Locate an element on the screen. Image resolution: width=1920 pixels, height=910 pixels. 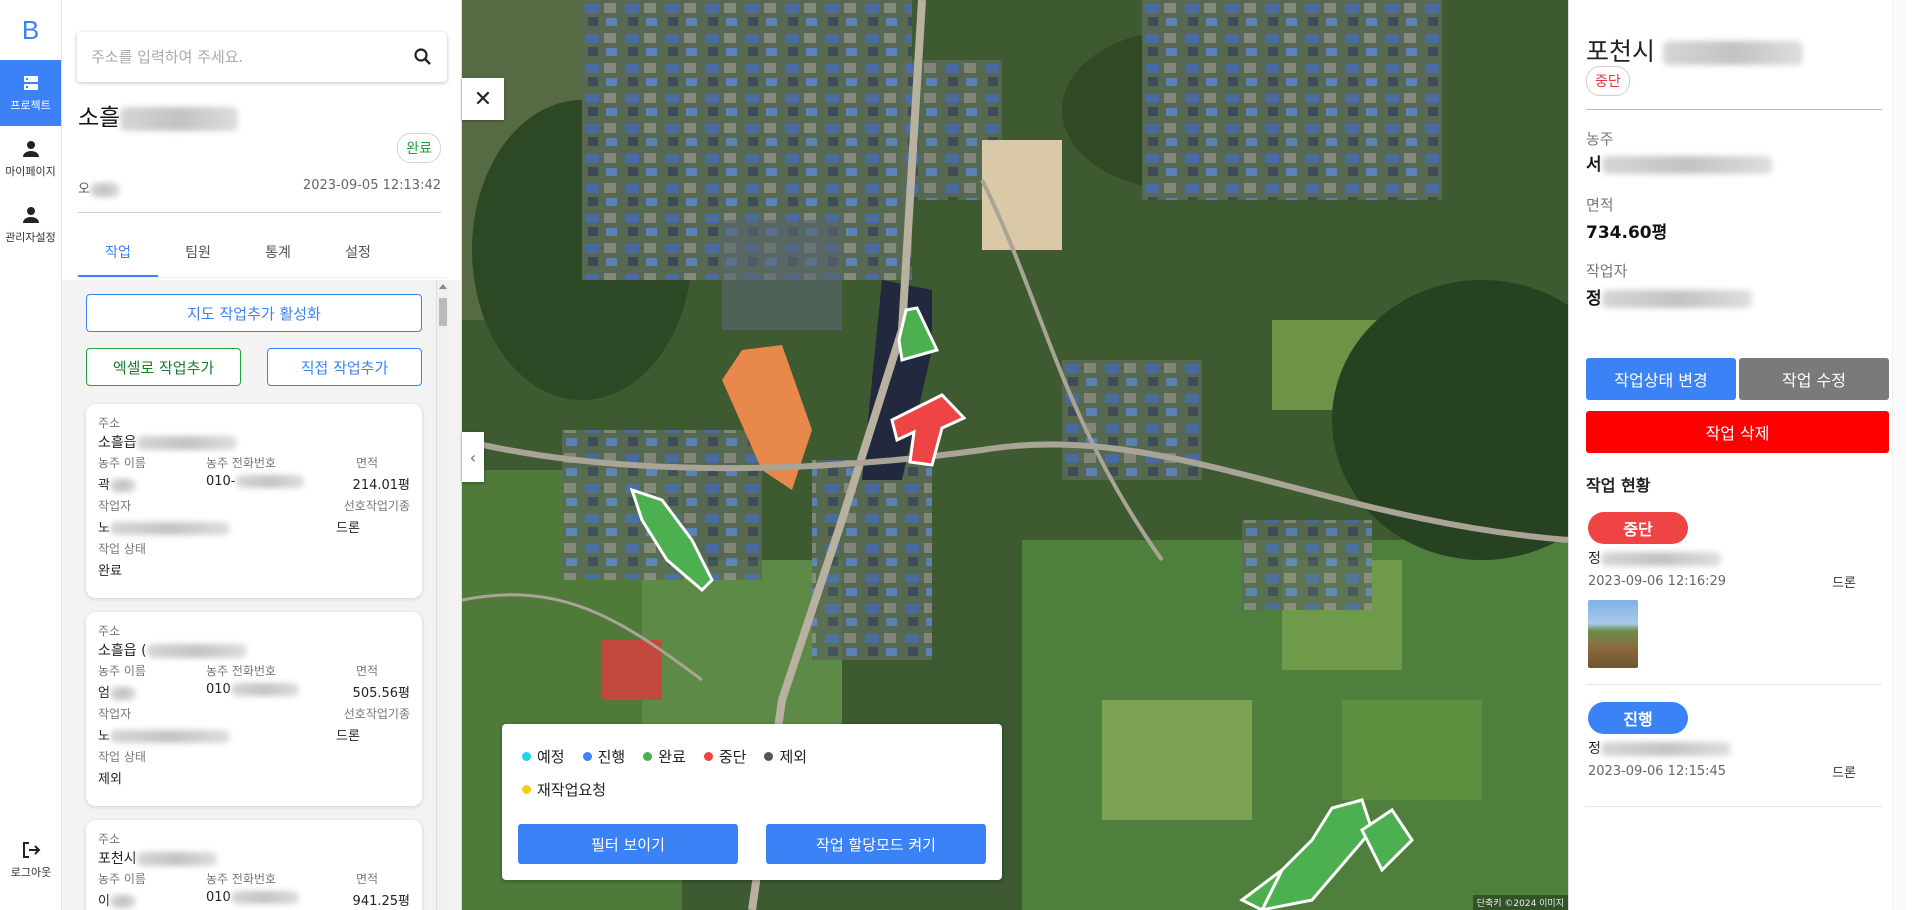
rail-item-admin-label: 관리자설정 is located at coordinates (30, 237).